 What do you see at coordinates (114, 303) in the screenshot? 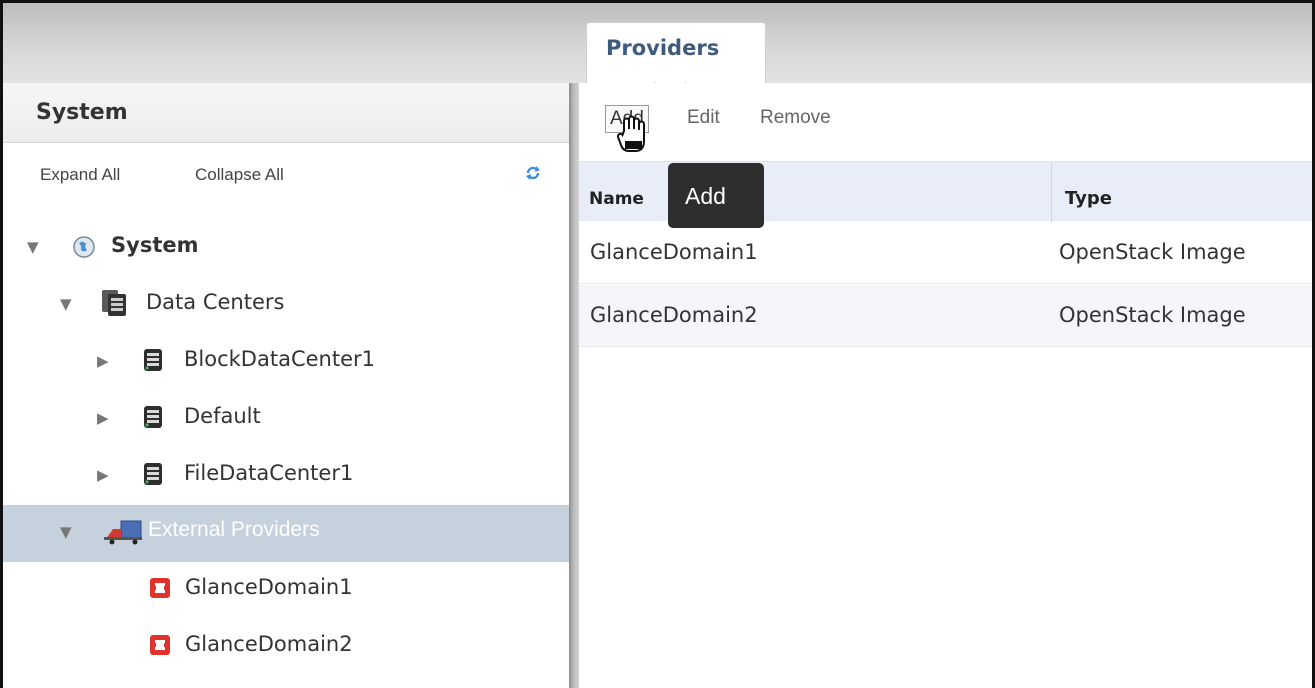
I see `datacenters-icon` at bounding box center [114, 303].